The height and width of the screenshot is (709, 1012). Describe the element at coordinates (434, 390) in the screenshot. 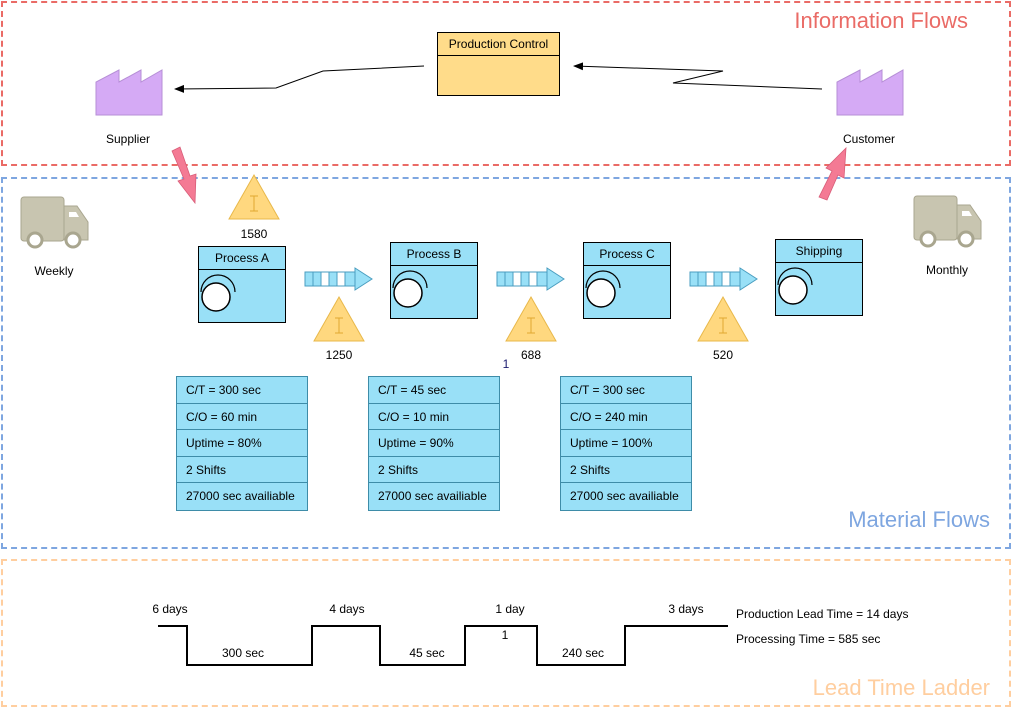

I see `cycle-time: C/T = 45 sec` at that location.